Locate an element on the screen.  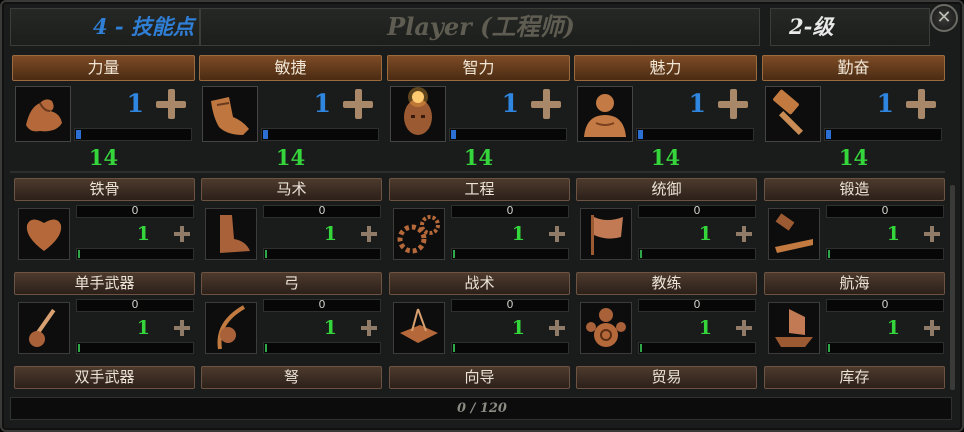
skill-points-header: 4 - 技能点 is located at coordinates (105, 27).